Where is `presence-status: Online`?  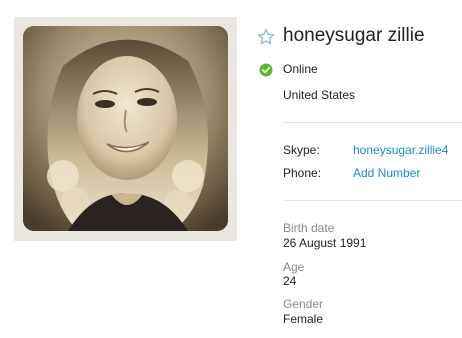 presence-status: Online is located at coordinates (300, 69).